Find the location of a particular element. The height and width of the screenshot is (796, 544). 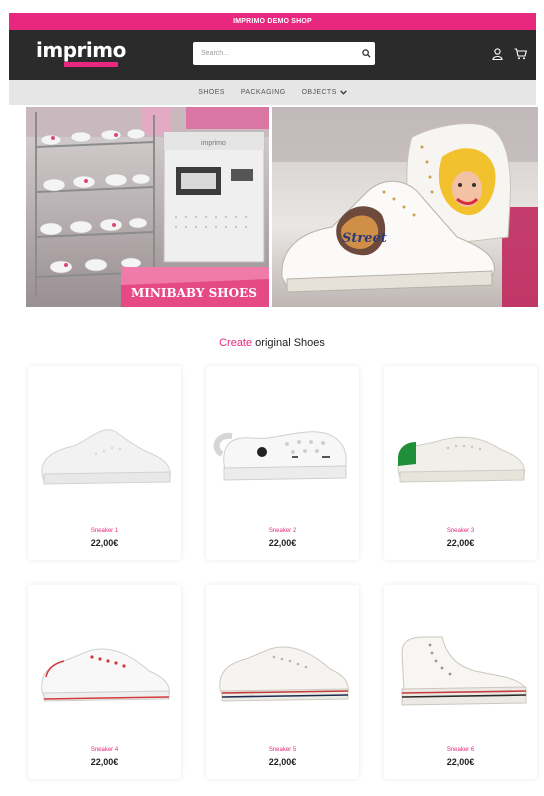

hero-image-sneakers: Street is located at coordinates (405, 207).